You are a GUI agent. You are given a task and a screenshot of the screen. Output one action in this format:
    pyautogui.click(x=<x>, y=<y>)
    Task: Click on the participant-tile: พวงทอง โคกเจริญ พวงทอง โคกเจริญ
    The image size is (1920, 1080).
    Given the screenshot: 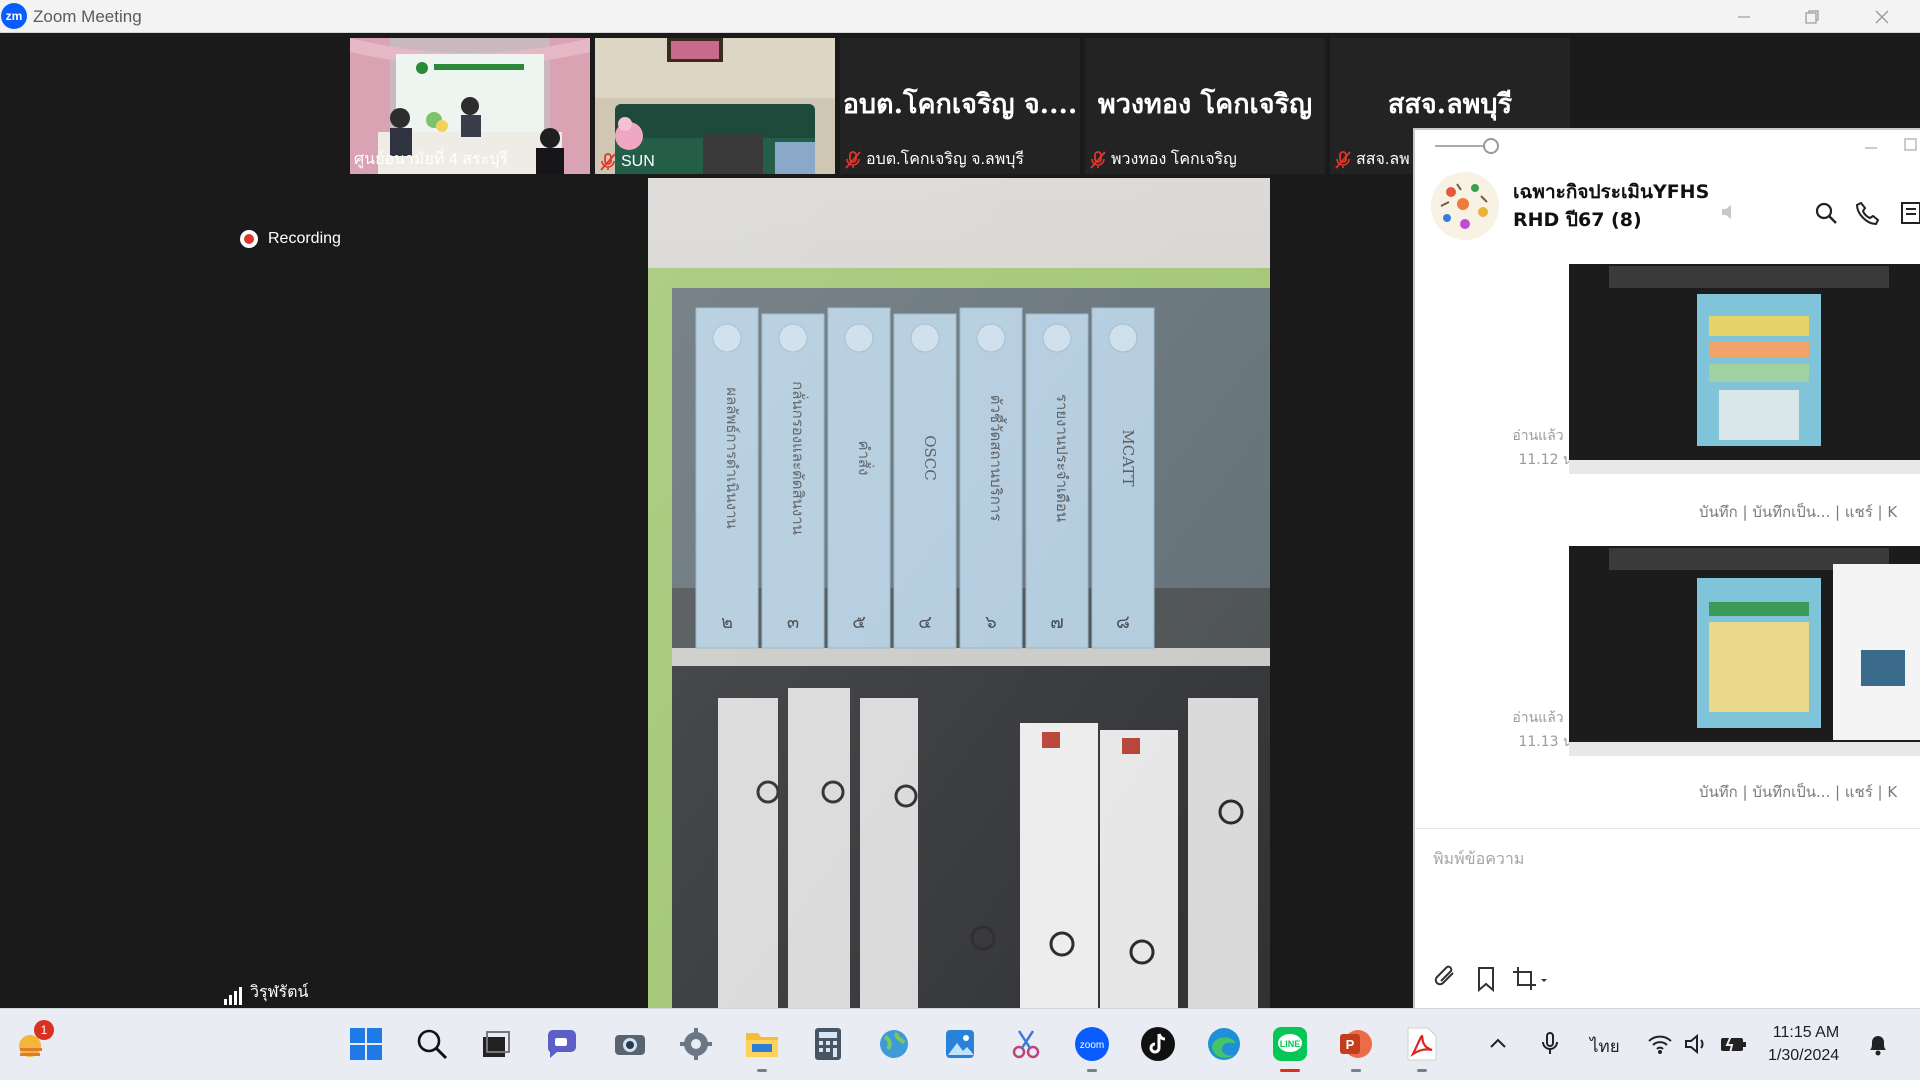 What is the action you would take?
    pyautogui.click(x=1205, y=106)
    